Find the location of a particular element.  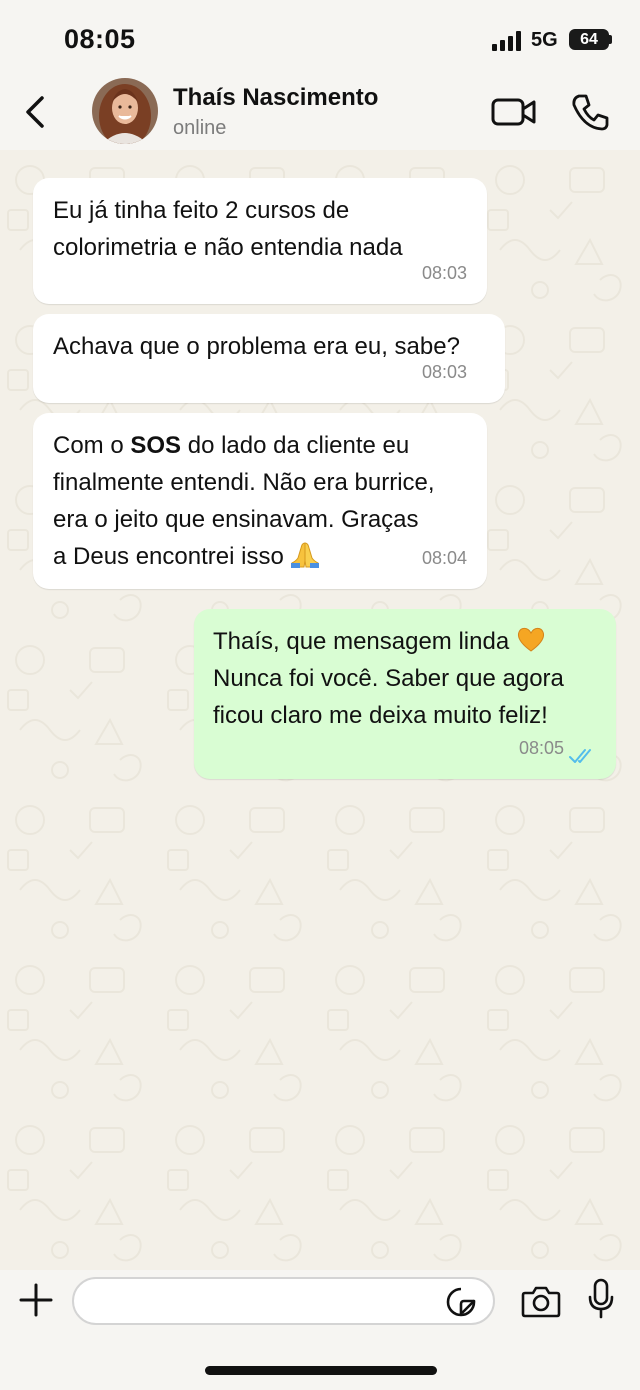

message-text-line: Eu já tinha feito 2 cursos de is located at coordinates (201, 210).